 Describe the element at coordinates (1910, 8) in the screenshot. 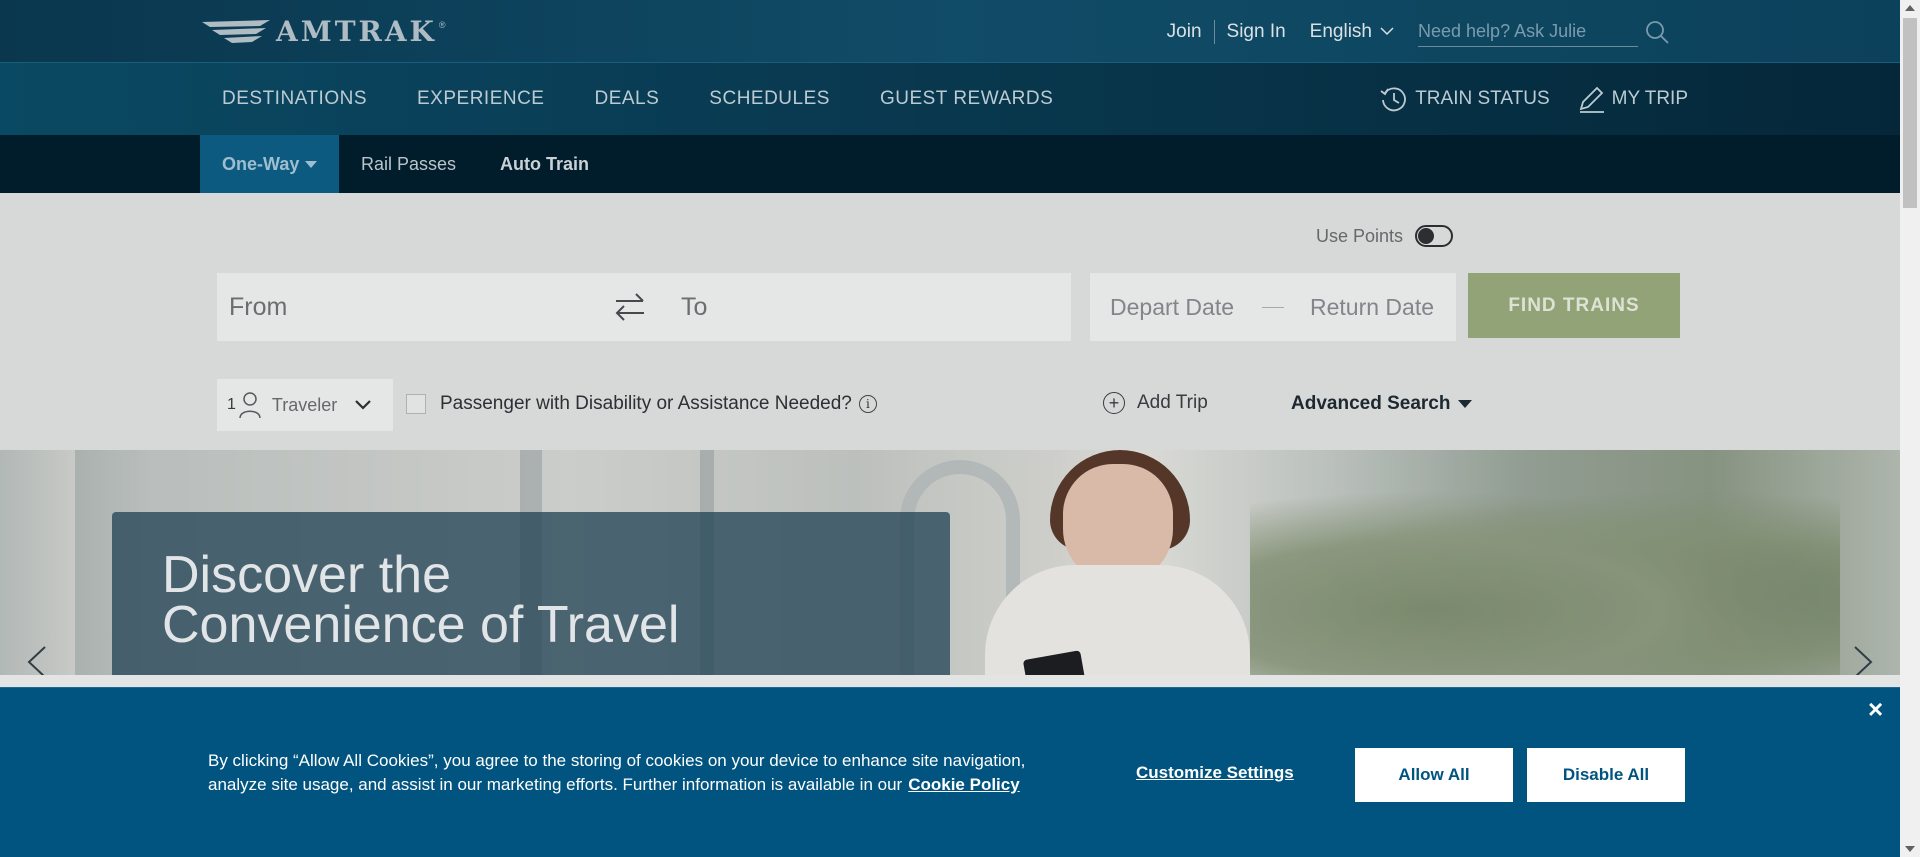

I see `scroll-up-icon` at that location.